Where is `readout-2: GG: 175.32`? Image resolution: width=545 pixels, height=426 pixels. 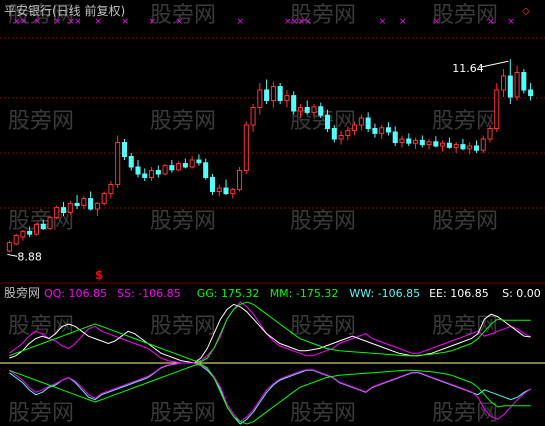 readout-2: GG: 175.32 is located at coordinates (228, 293).